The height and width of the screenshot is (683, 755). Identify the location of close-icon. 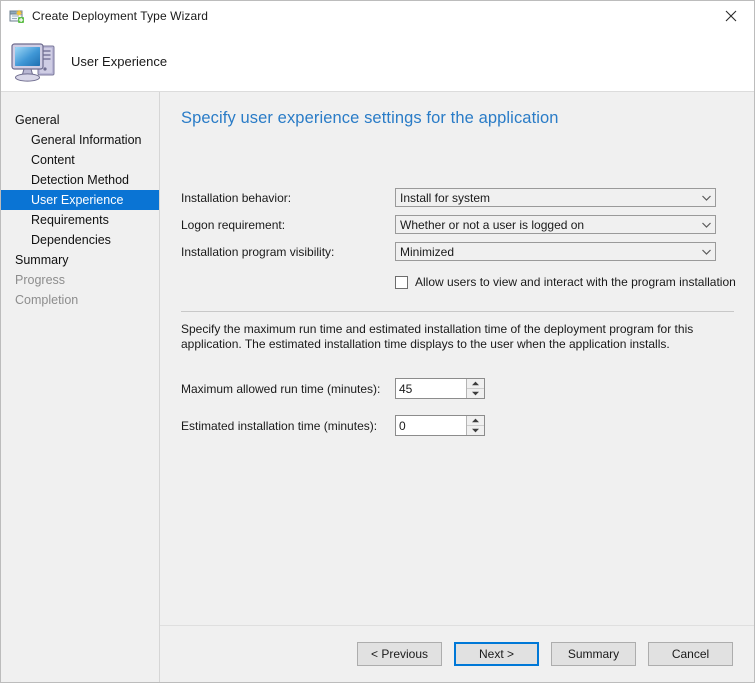
(731, 16).